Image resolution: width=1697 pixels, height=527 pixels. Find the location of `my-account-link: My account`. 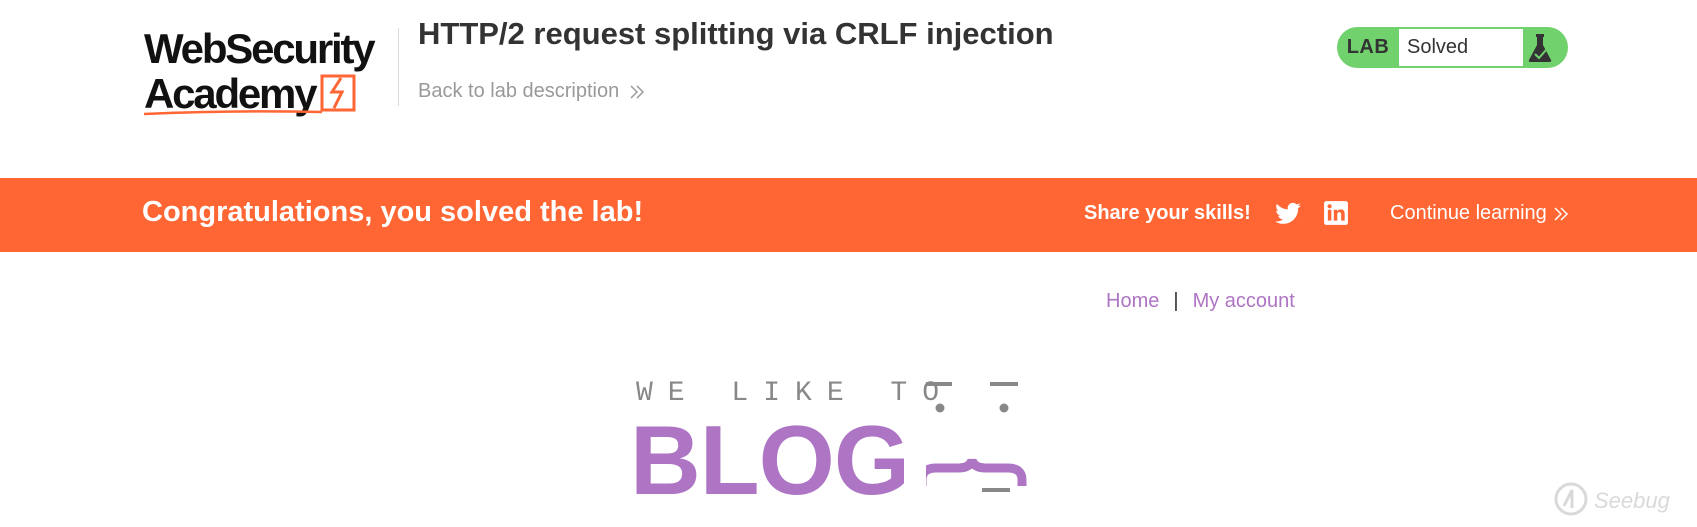

my-account-link: My account is located at coordinates (1244, 301).